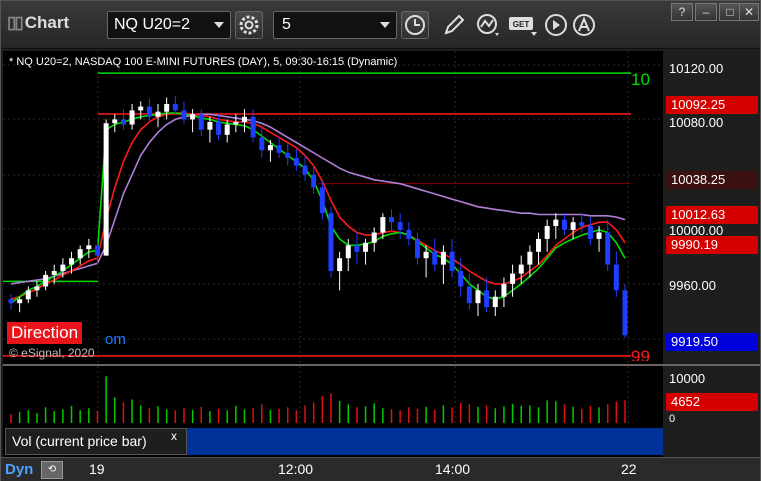 Image resolution: width=761 pixels, height=481 pixels. I want to click on chart-toolbar: ▯▯ Chart NQ U20=2 5 GET ? – □ ✕, so click(380, 25).